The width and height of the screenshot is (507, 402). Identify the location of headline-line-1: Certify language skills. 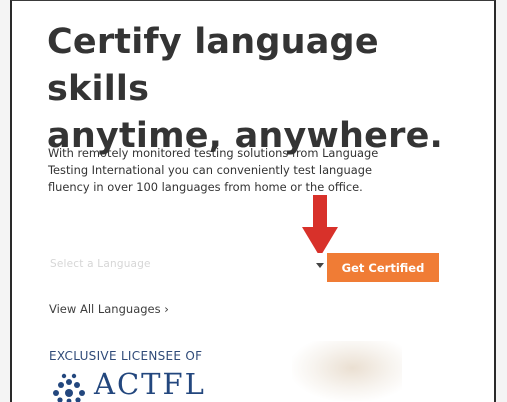
(213, 65).